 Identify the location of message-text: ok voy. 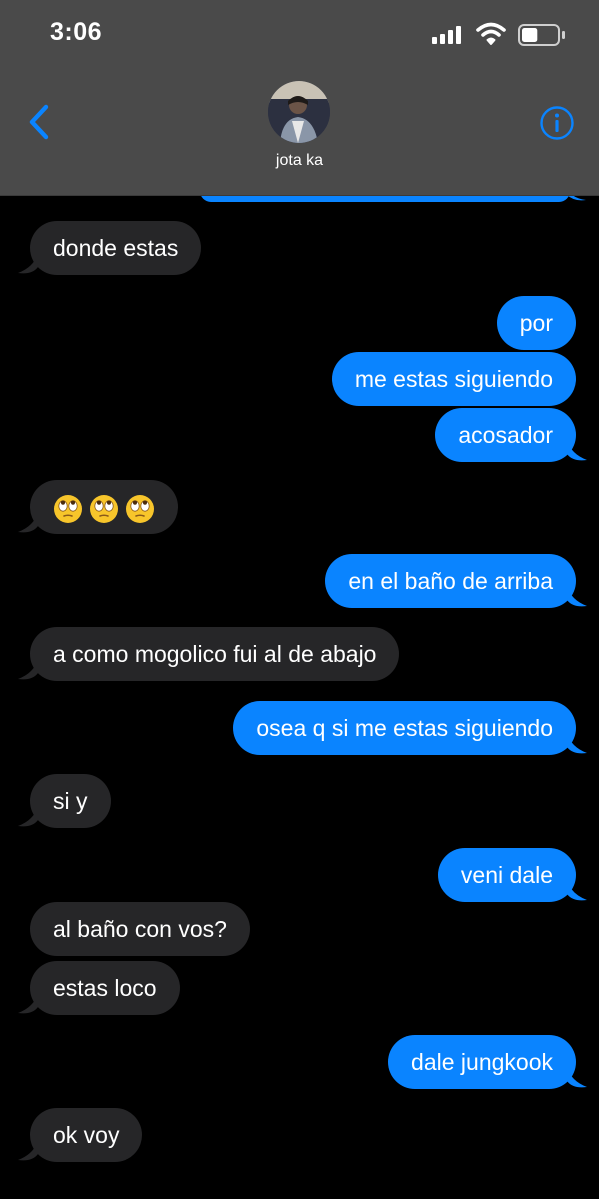
(86, 1135).